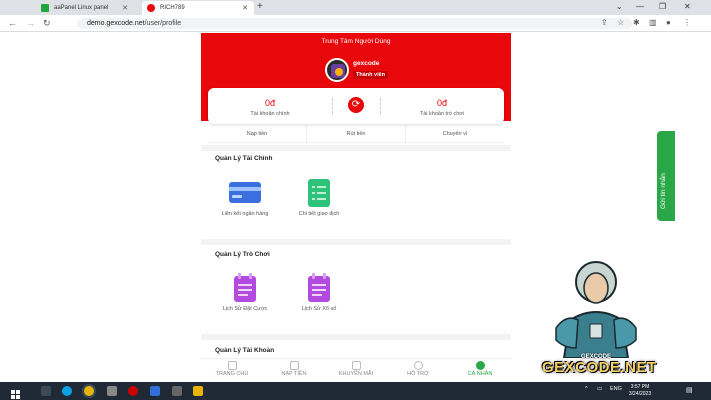 This screenshot has height=400, width=711. Describe the element at coordinates (245, 350) in the screenshot. I see `account-section-title: Quản Lý Tài Khoản` at that location.